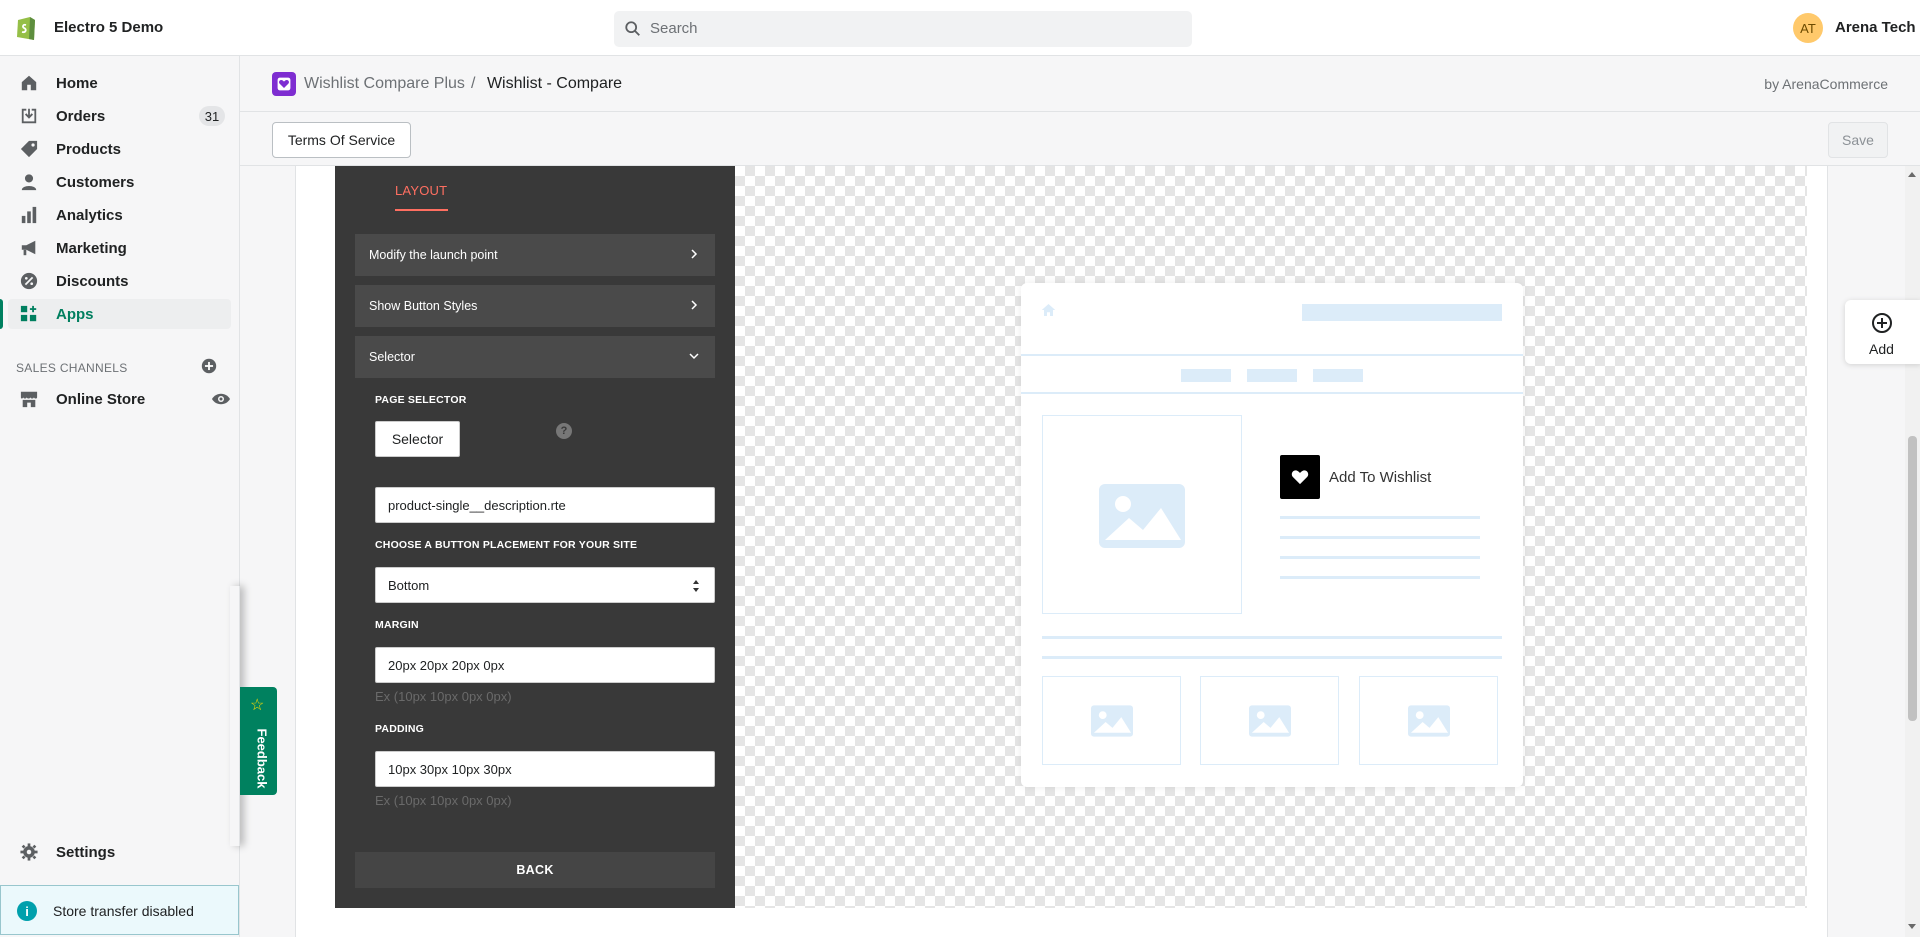 The image size is (1920, 937). What do you see at coordinates (221, 399) in the screenshot?
I see `eye-icon` at bounding box center [221, 399].